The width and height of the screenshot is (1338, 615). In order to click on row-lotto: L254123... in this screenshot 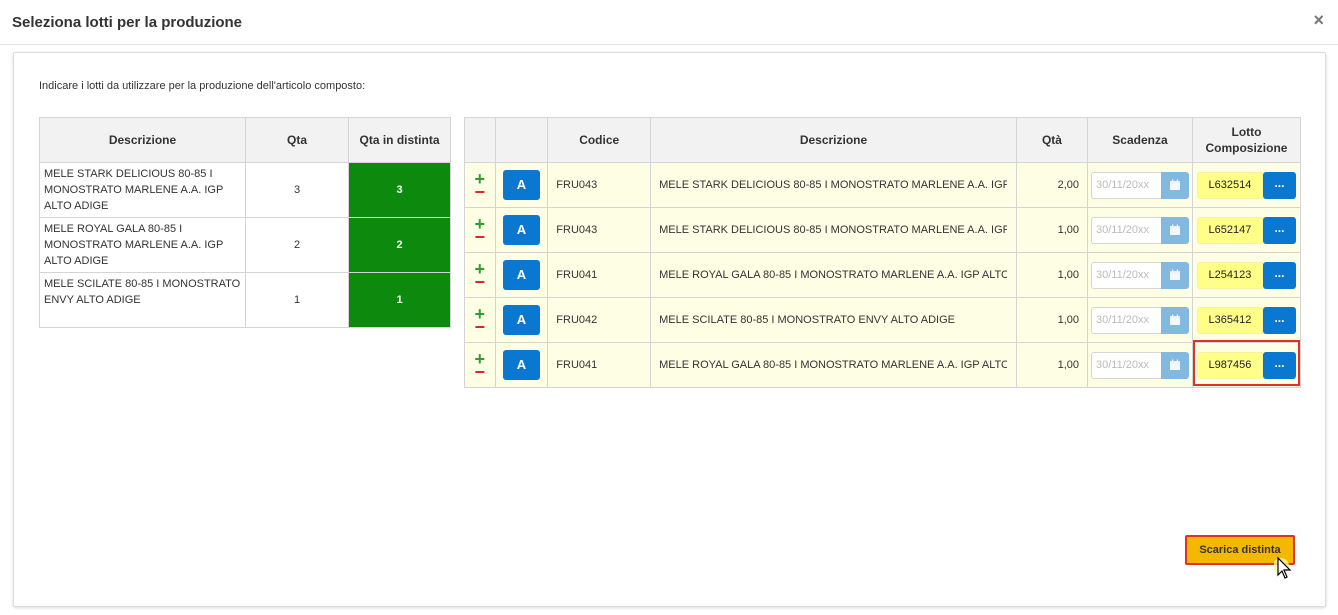, I will do `click(1246, 275)`.